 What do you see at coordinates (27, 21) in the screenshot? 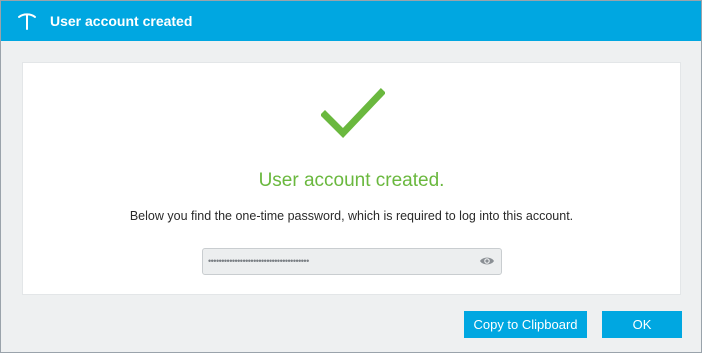
I see `pickaxe-logo-icon` at bounding box center [27, 21].